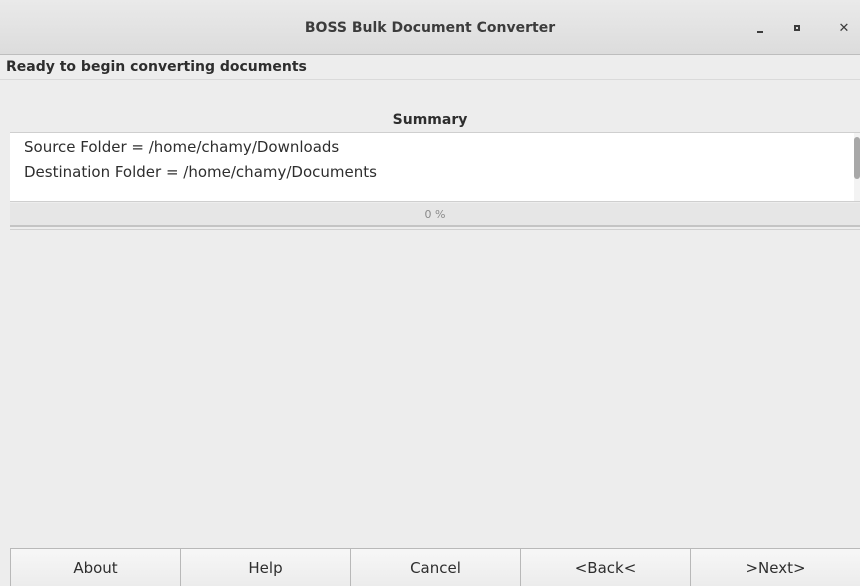  Describe the element at coordinates (156, 67) in the screenshot. I see `status-text: Ready to begin converting documents` at that location.